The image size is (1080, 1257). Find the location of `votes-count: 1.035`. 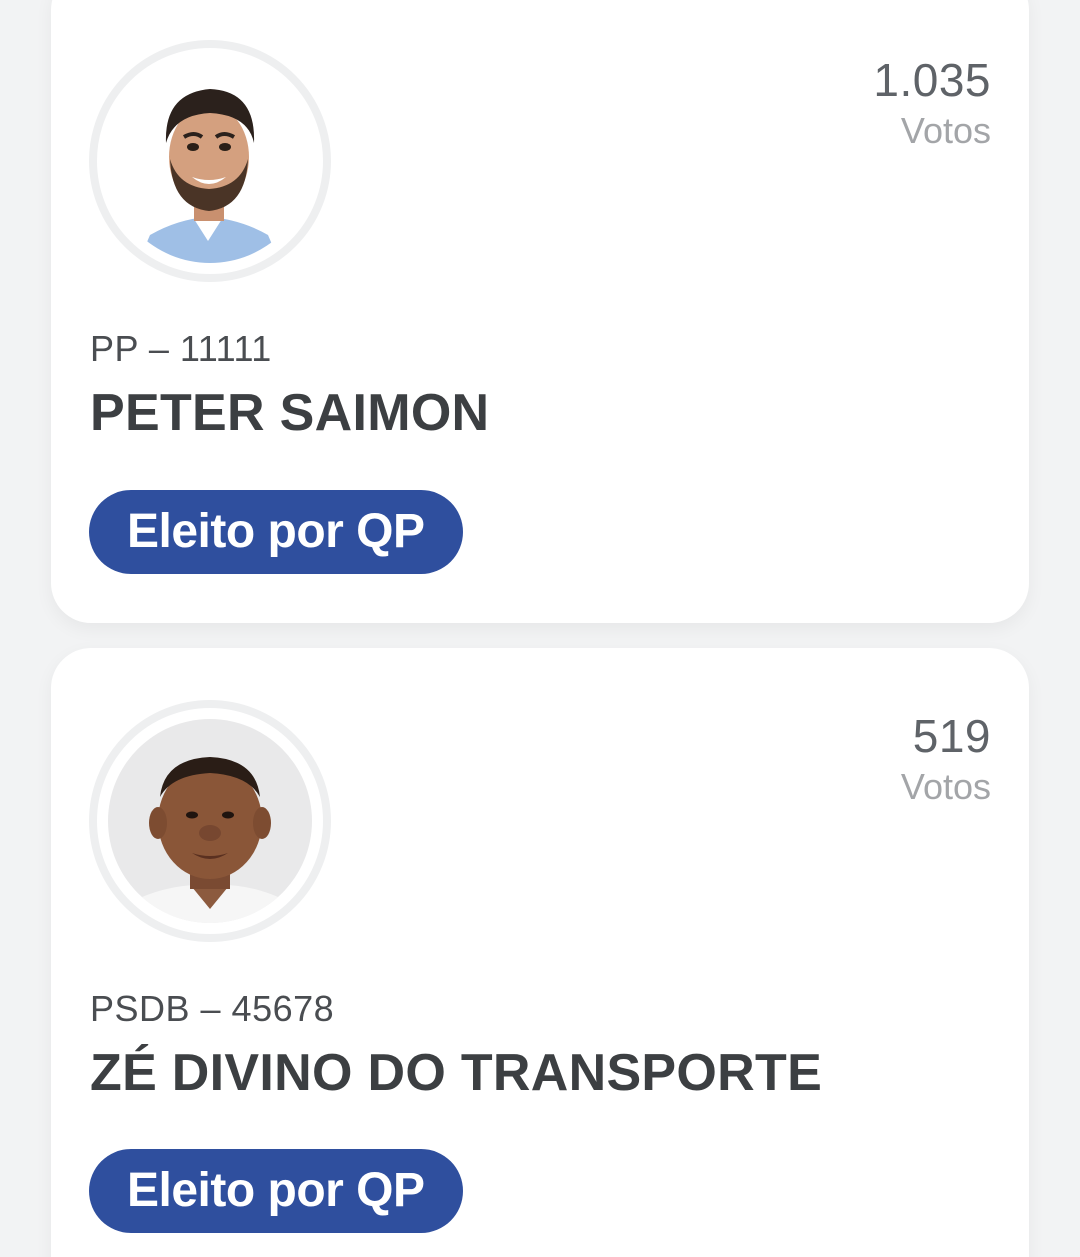

votes-count: 1.035 is located at coordinates (932, 80).